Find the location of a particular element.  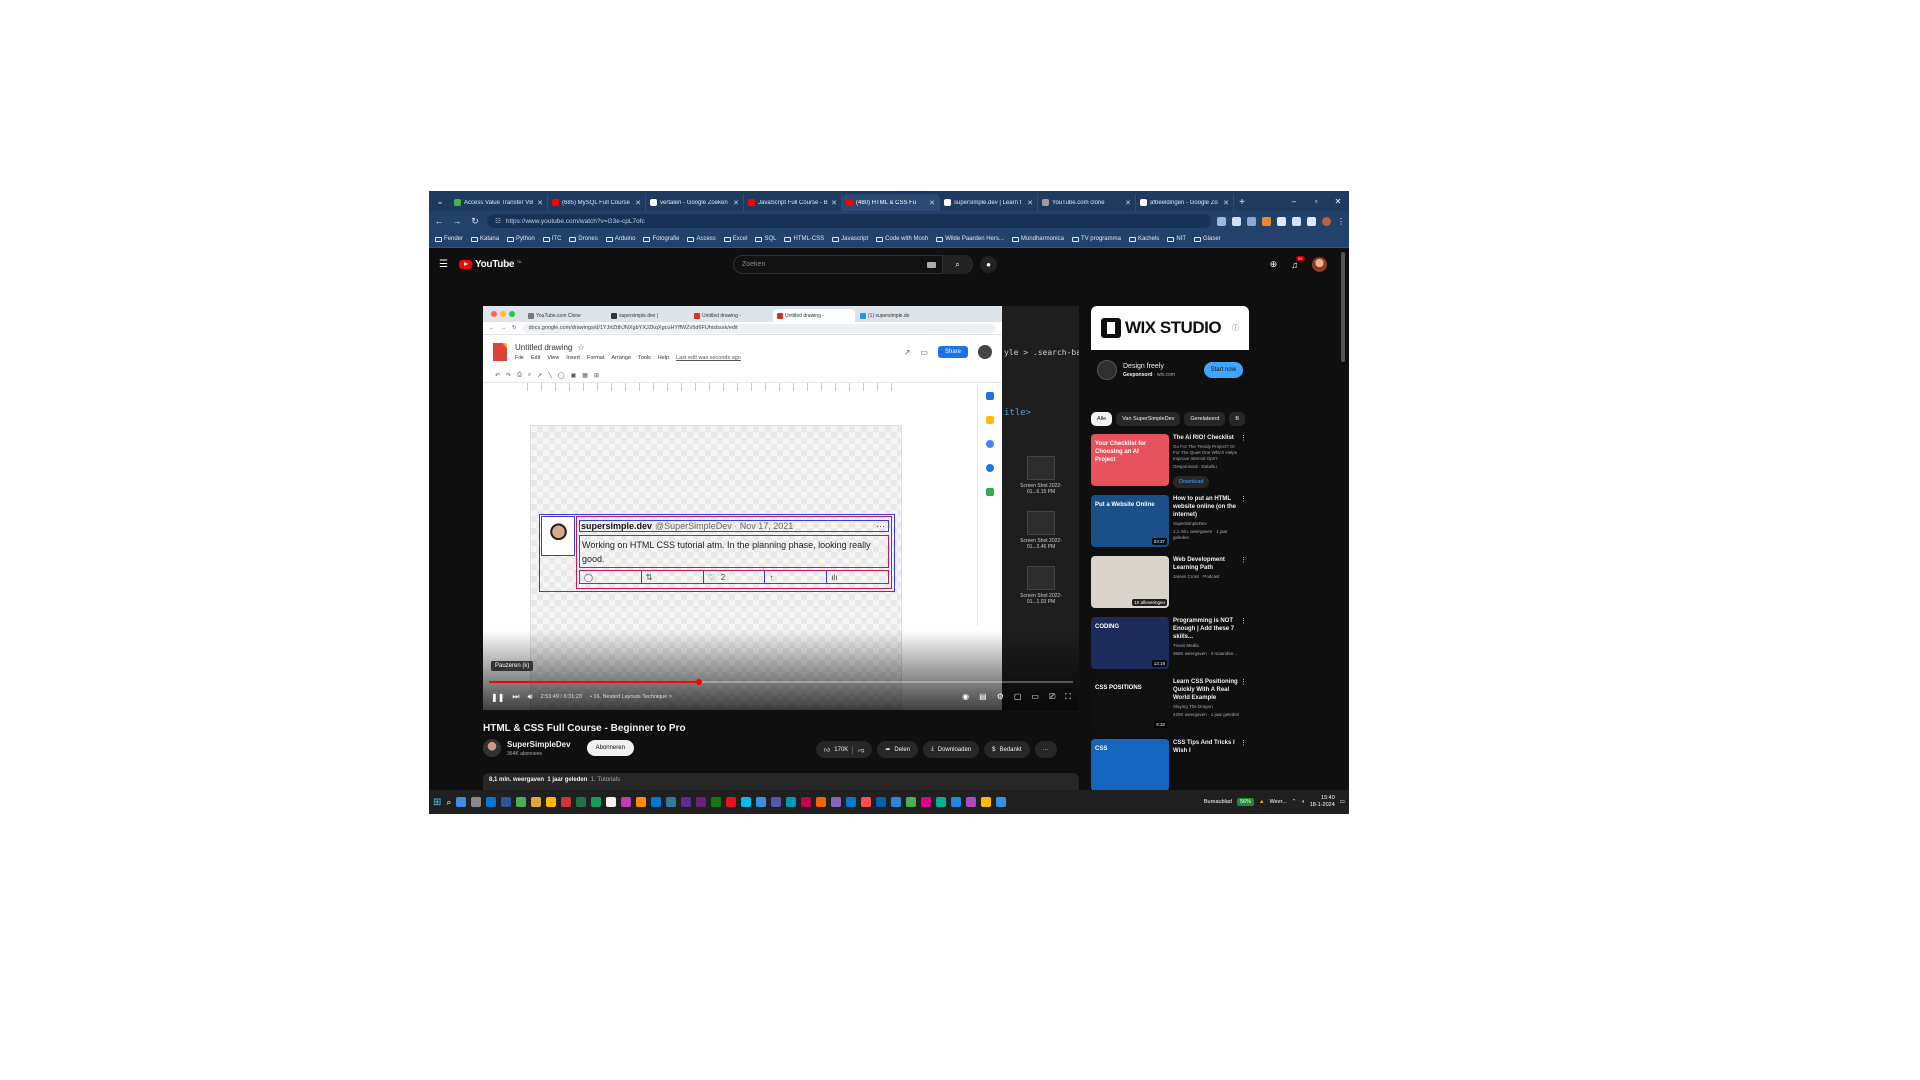

channel-avatar is located at coordinates (492, 748).